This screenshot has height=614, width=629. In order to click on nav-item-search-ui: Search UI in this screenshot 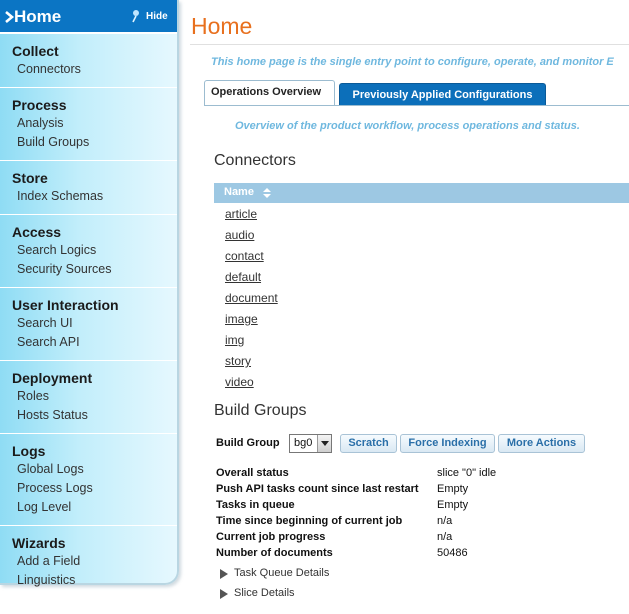, I will do `click(94, 323)`.